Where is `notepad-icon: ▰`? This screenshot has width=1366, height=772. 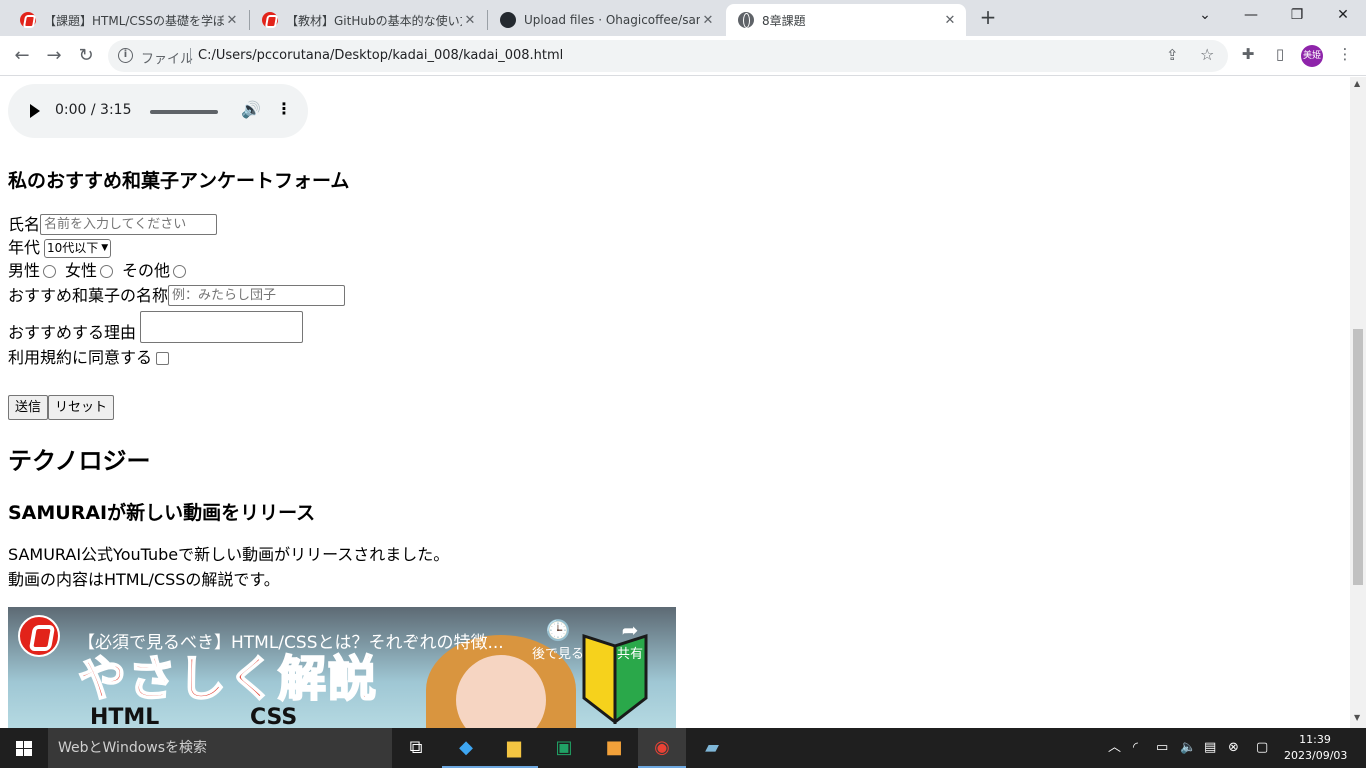
notepad-icon: ▰ is located at coordinates (712, 748).